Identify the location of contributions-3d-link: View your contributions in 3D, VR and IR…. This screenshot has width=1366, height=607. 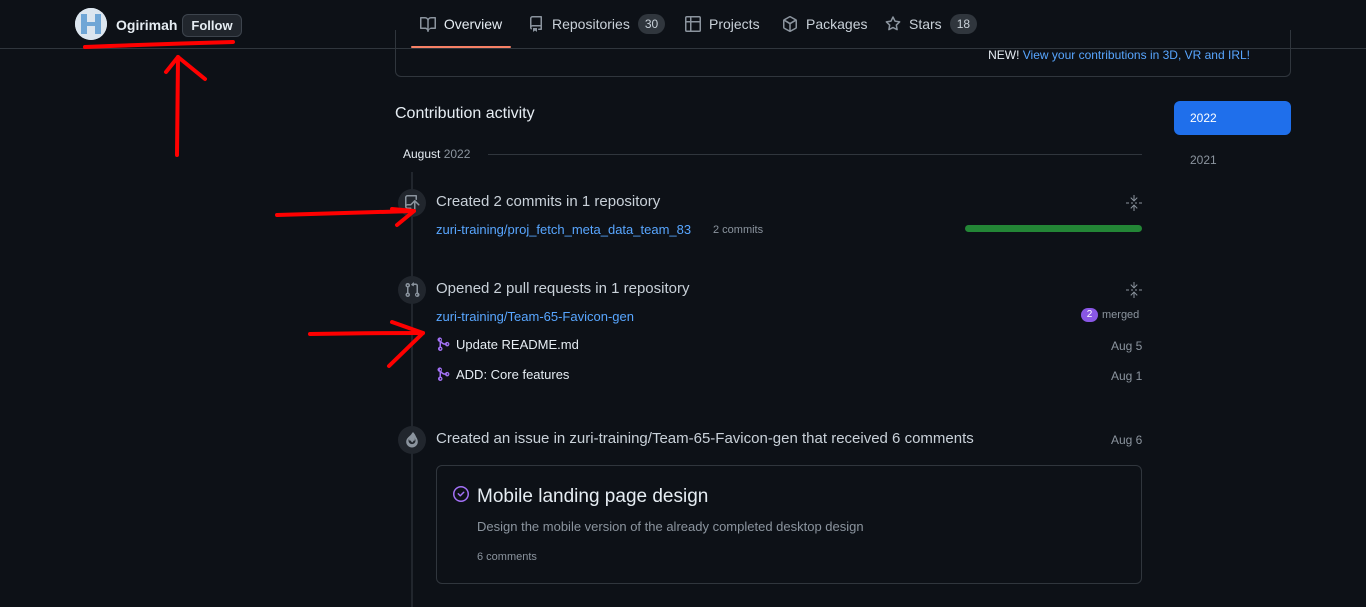
(1136, 55).